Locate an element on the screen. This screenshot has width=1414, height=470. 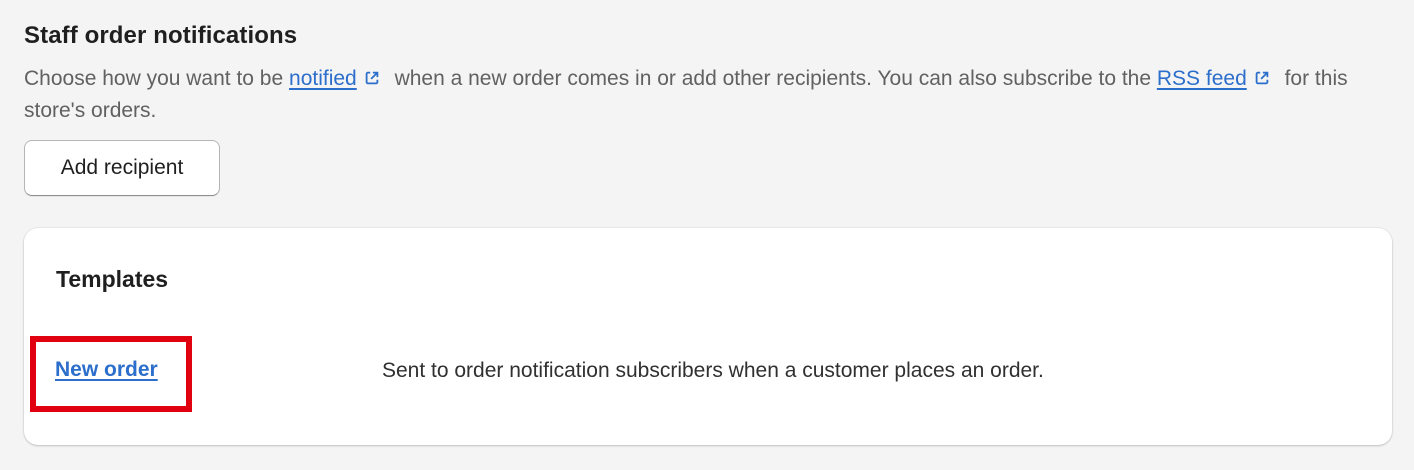
add-recipient-button: Add recipient is located at coordinates (122, 168).